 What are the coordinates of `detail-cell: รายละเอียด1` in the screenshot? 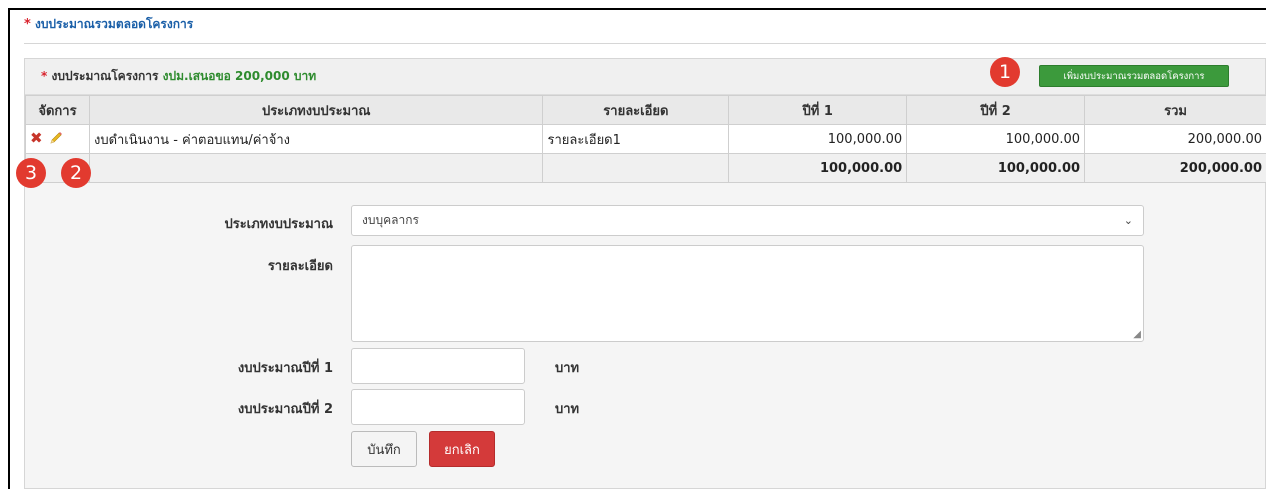 It's located at (636, 139).